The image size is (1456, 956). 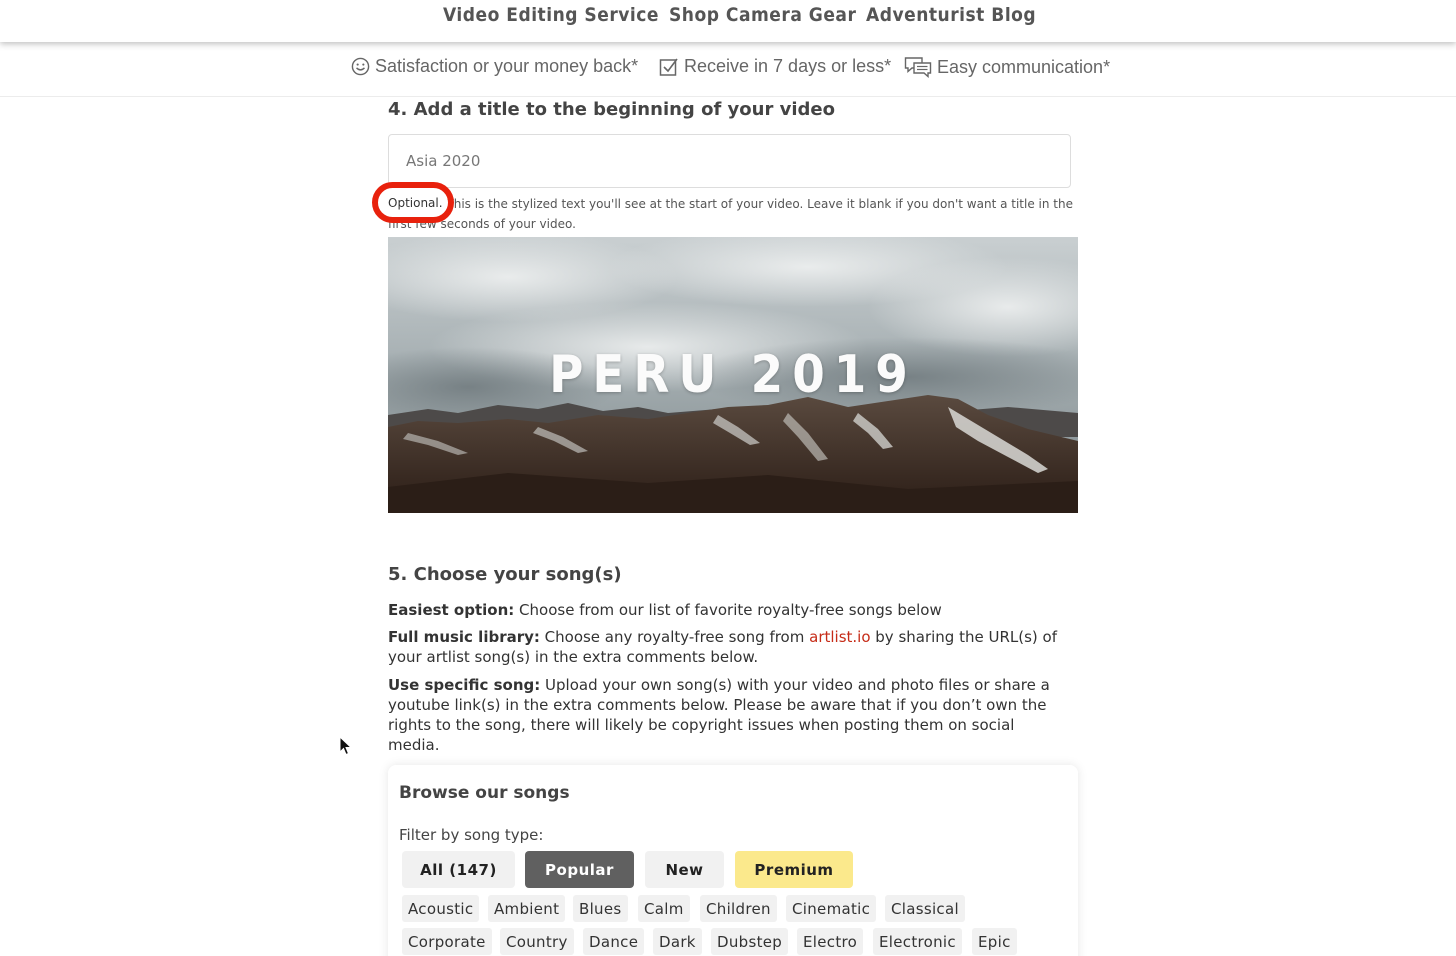 I want to click on genre-tag-electro: Electro, so click(x=830, y=941).